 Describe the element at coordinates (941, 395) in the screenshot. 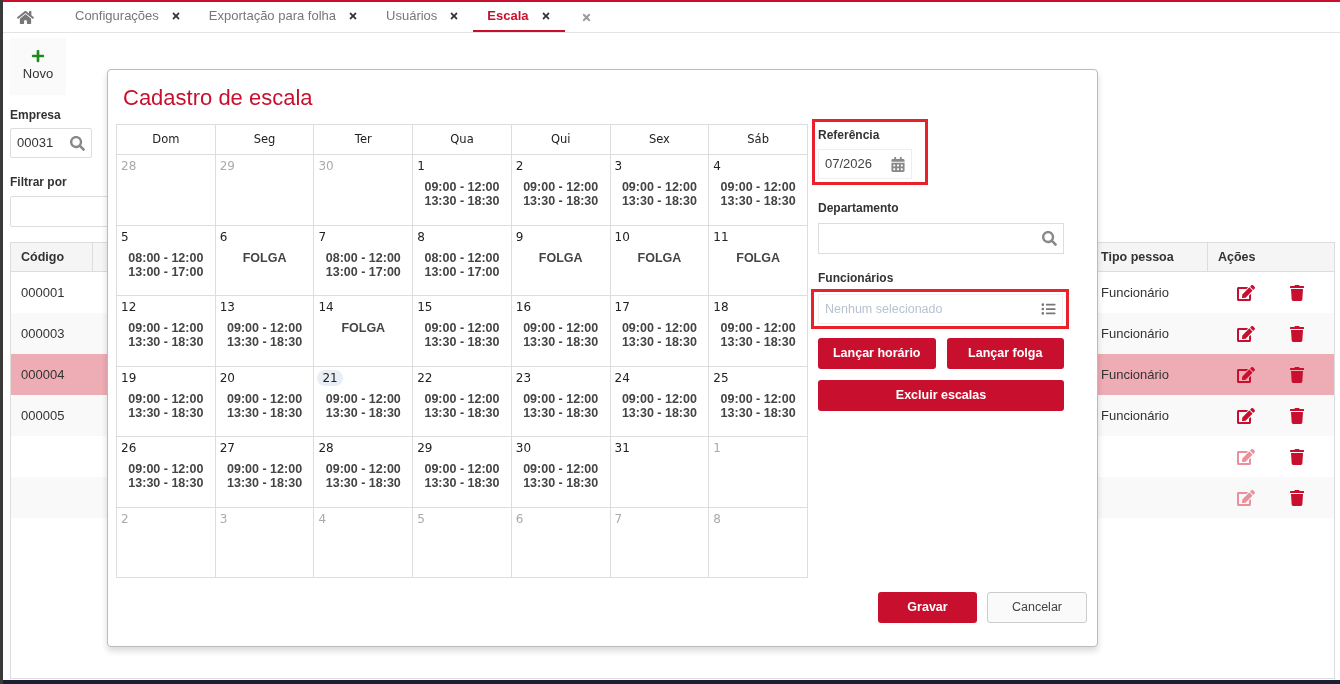

I see `action-button: Excluir escalas` at that location.